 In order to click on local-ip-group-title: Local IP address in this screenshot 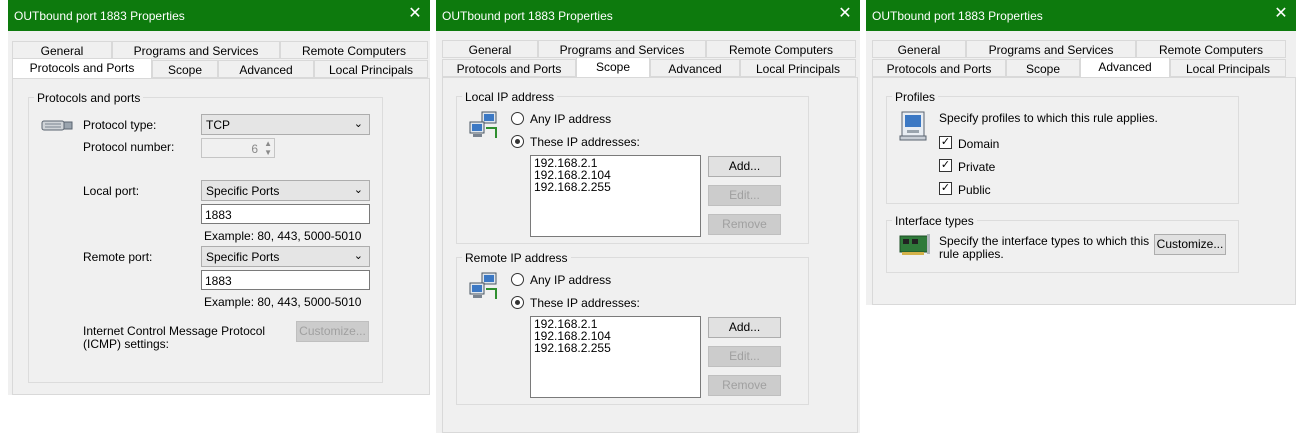, I will do `click(510, 97)`.